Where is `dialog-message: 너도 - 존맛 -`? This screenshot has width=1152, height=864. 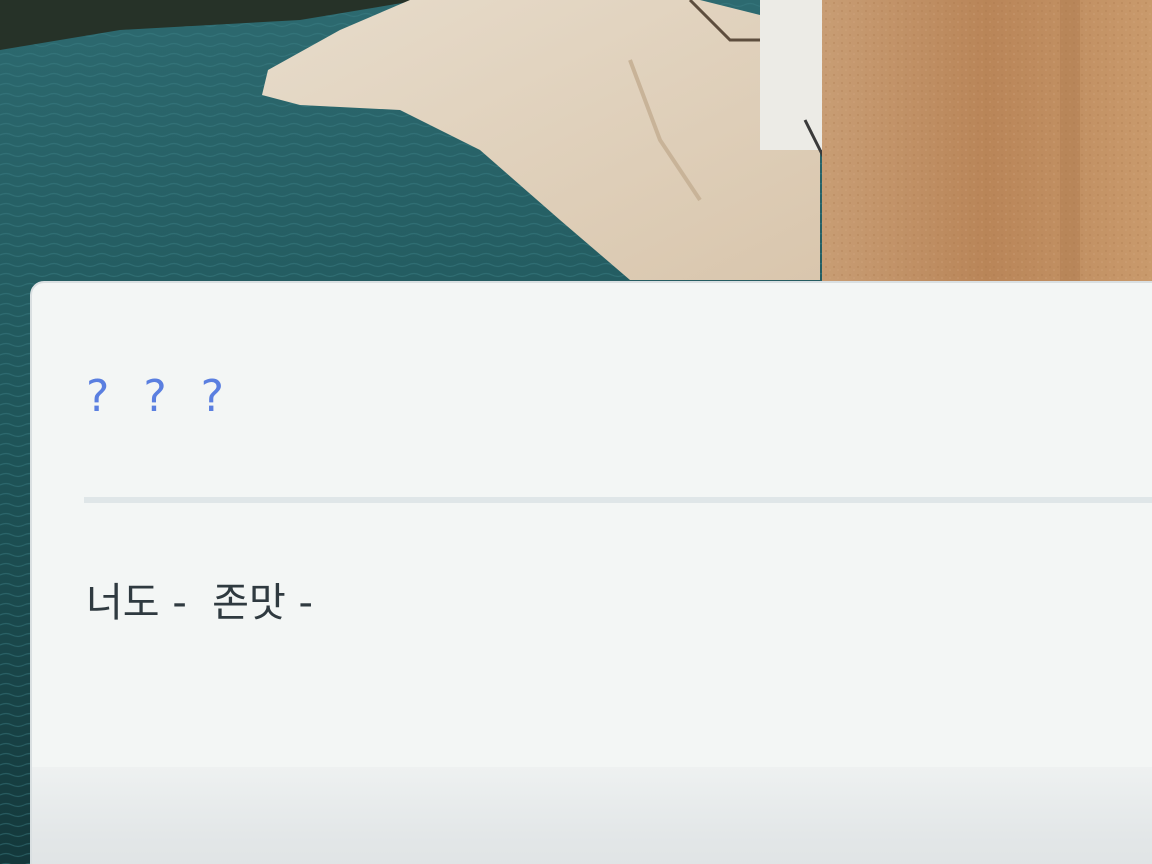 dialog-message: 너도 - 존맛 - is located at coordinates (199, 603).